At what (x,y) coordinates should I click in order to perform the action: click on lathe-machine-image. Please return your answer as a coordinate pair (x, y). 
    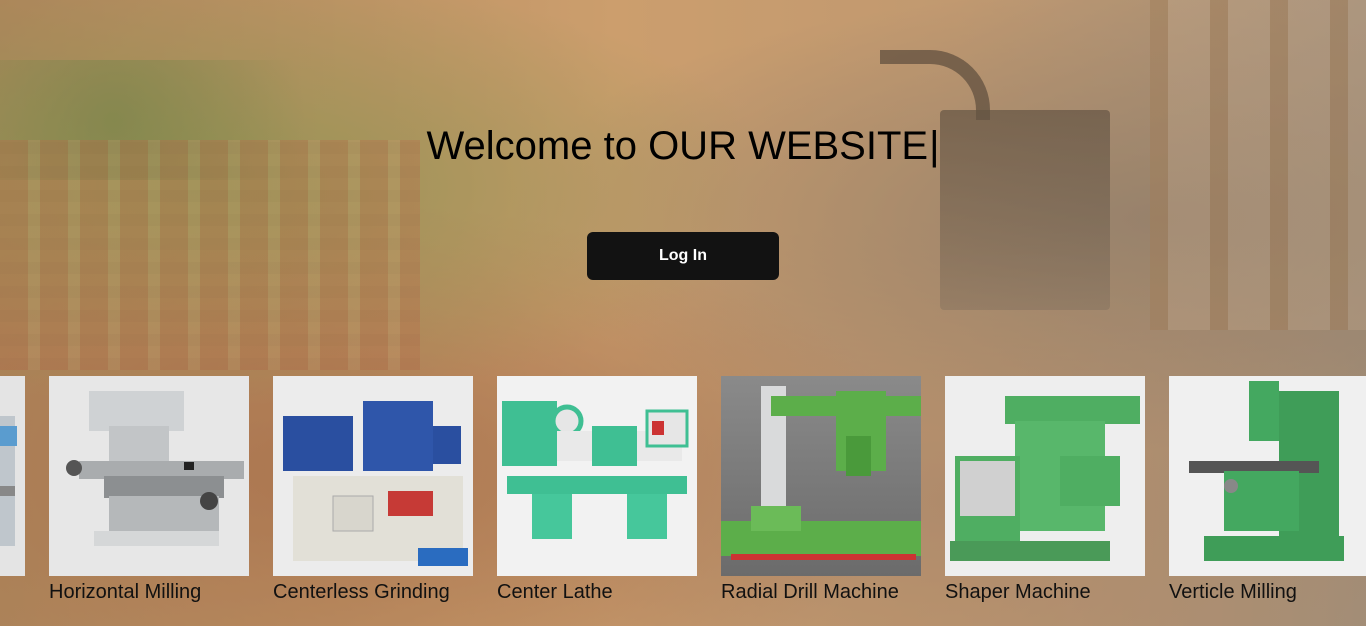
    Looking at the image, I should click on (597, 476).